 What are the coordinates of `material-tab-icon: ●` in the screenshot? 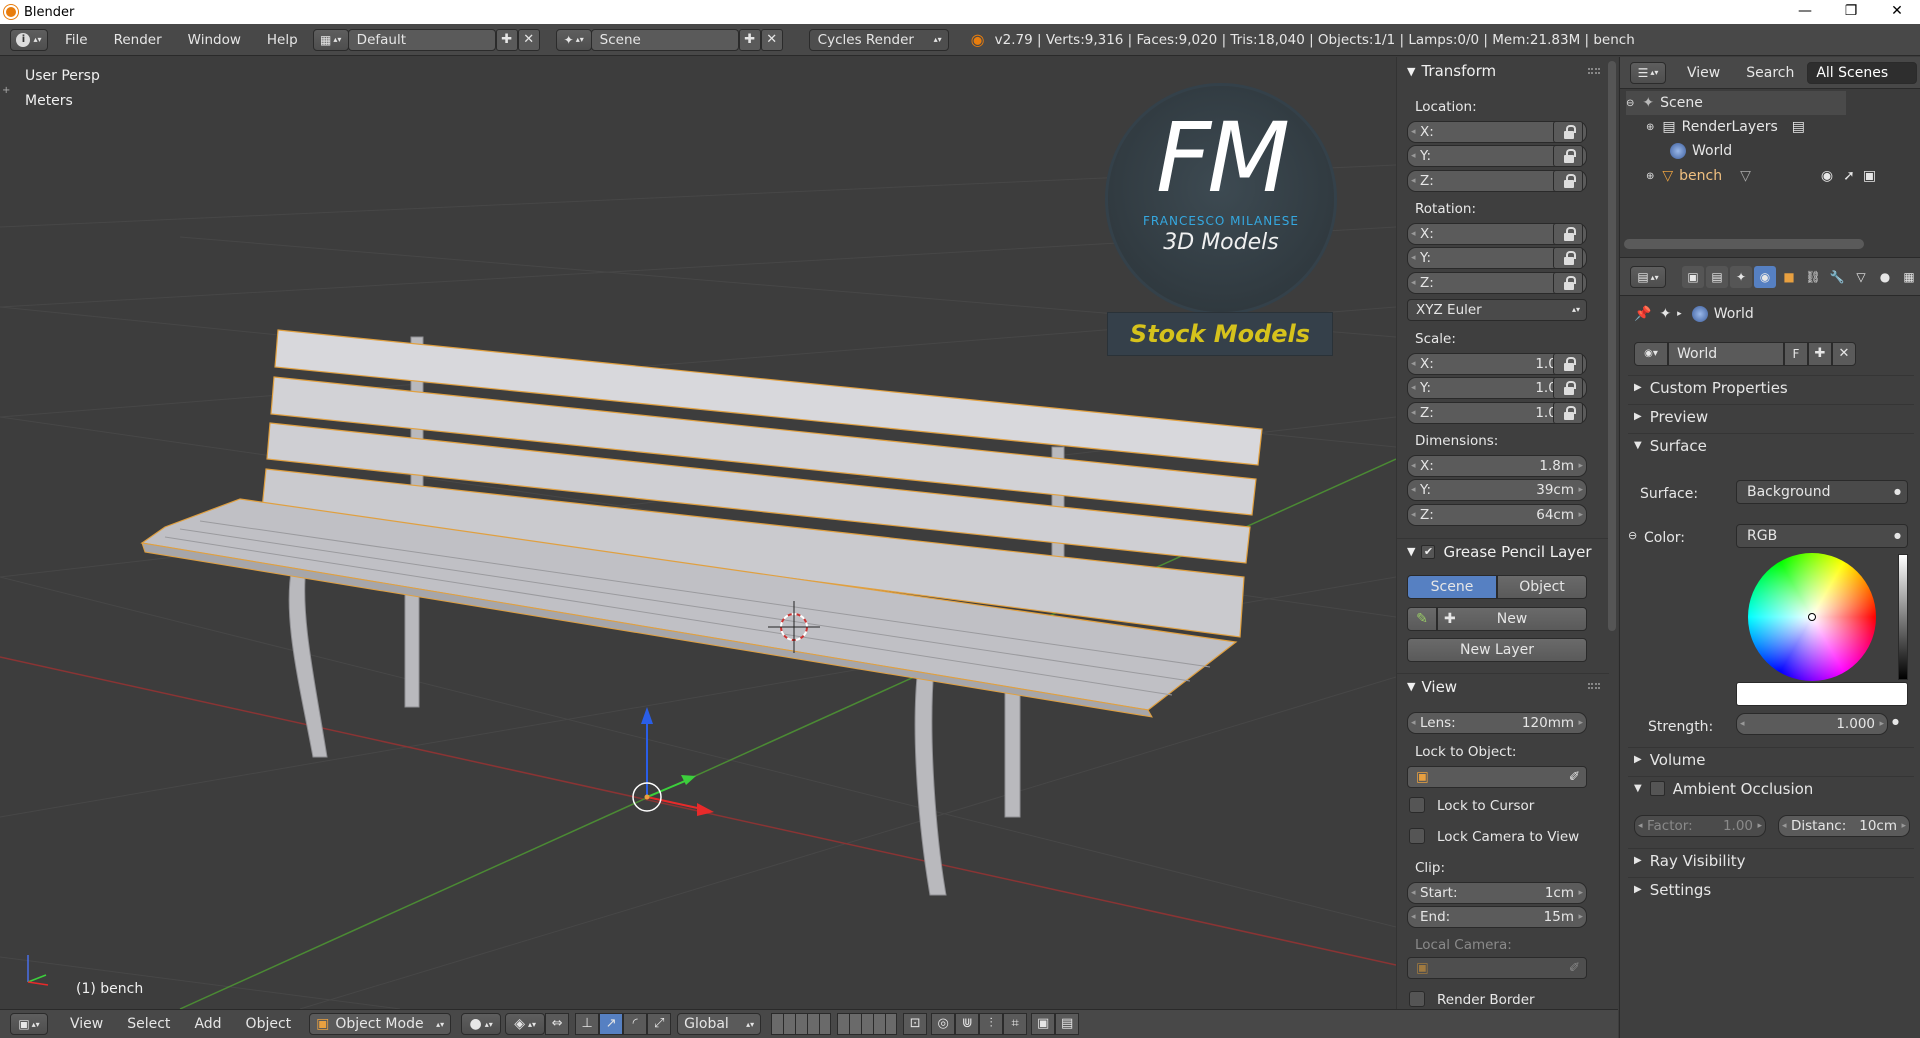 It's located at (1885, 277).